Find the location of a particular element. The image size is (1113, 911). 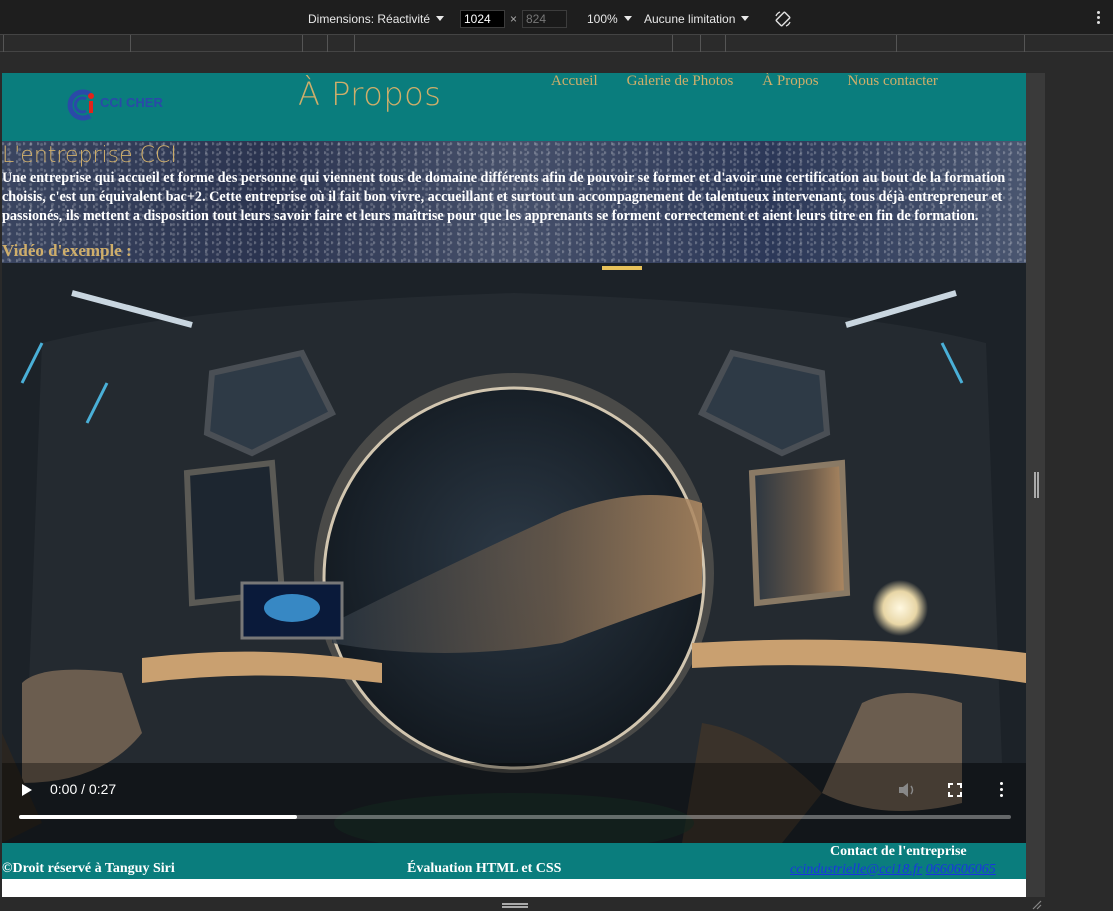

copyright-text: ©Droit réservé à Tanguy Siri is located at coordinates (88, 868).